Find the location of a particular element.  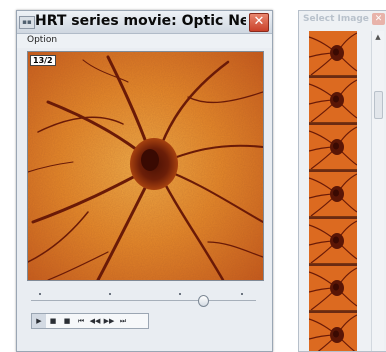

pause-button: ■ is located at coordinates (53, 321).